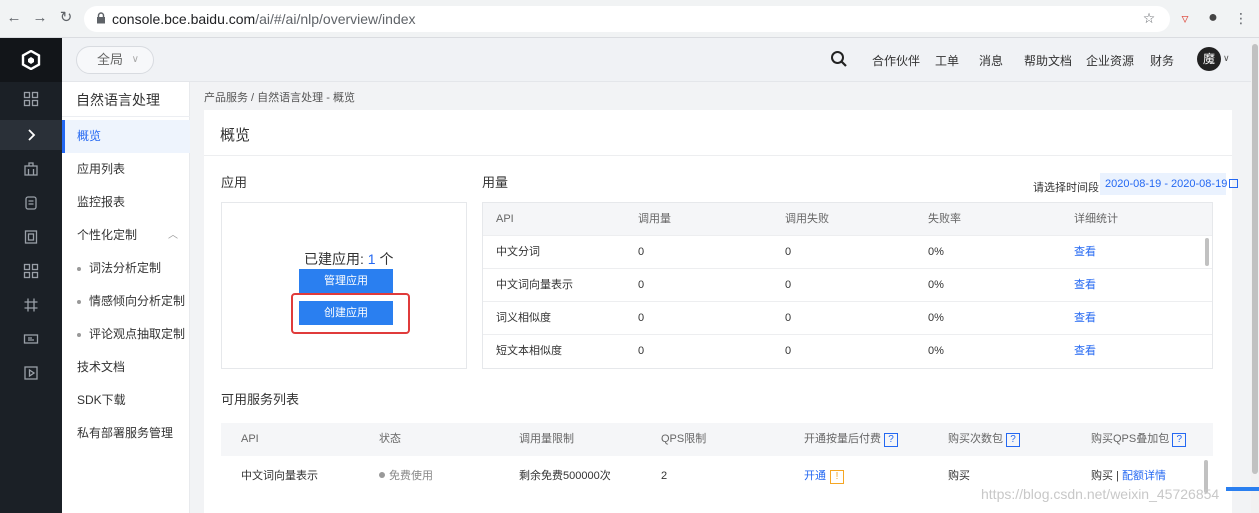 This screenshot has height=513, width=1259. I want to click on sidebar-subitem-comment: 评论观点抽取定制, so click(126, 334).